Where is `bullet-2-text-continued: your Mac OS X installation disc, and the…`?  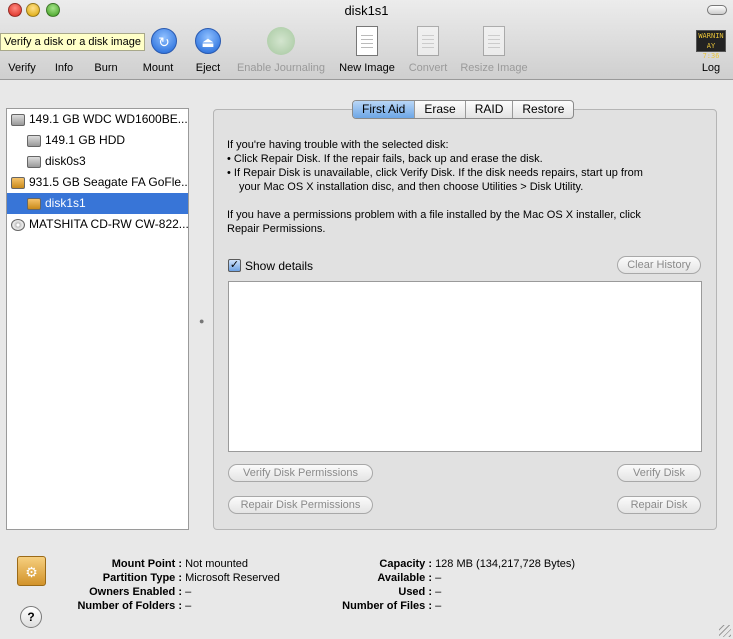
bullet-2-text-continued: your Mac OS X installation disc, and the… is located at coordinates (411, 187).